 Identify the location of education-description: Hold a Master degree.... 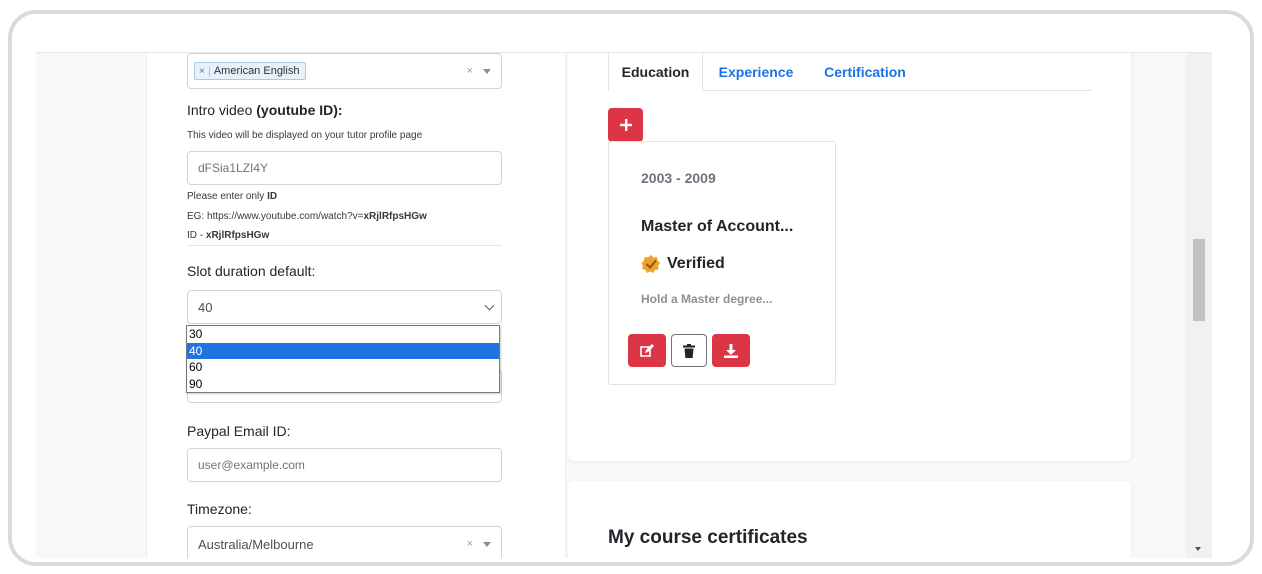
(707, 299).